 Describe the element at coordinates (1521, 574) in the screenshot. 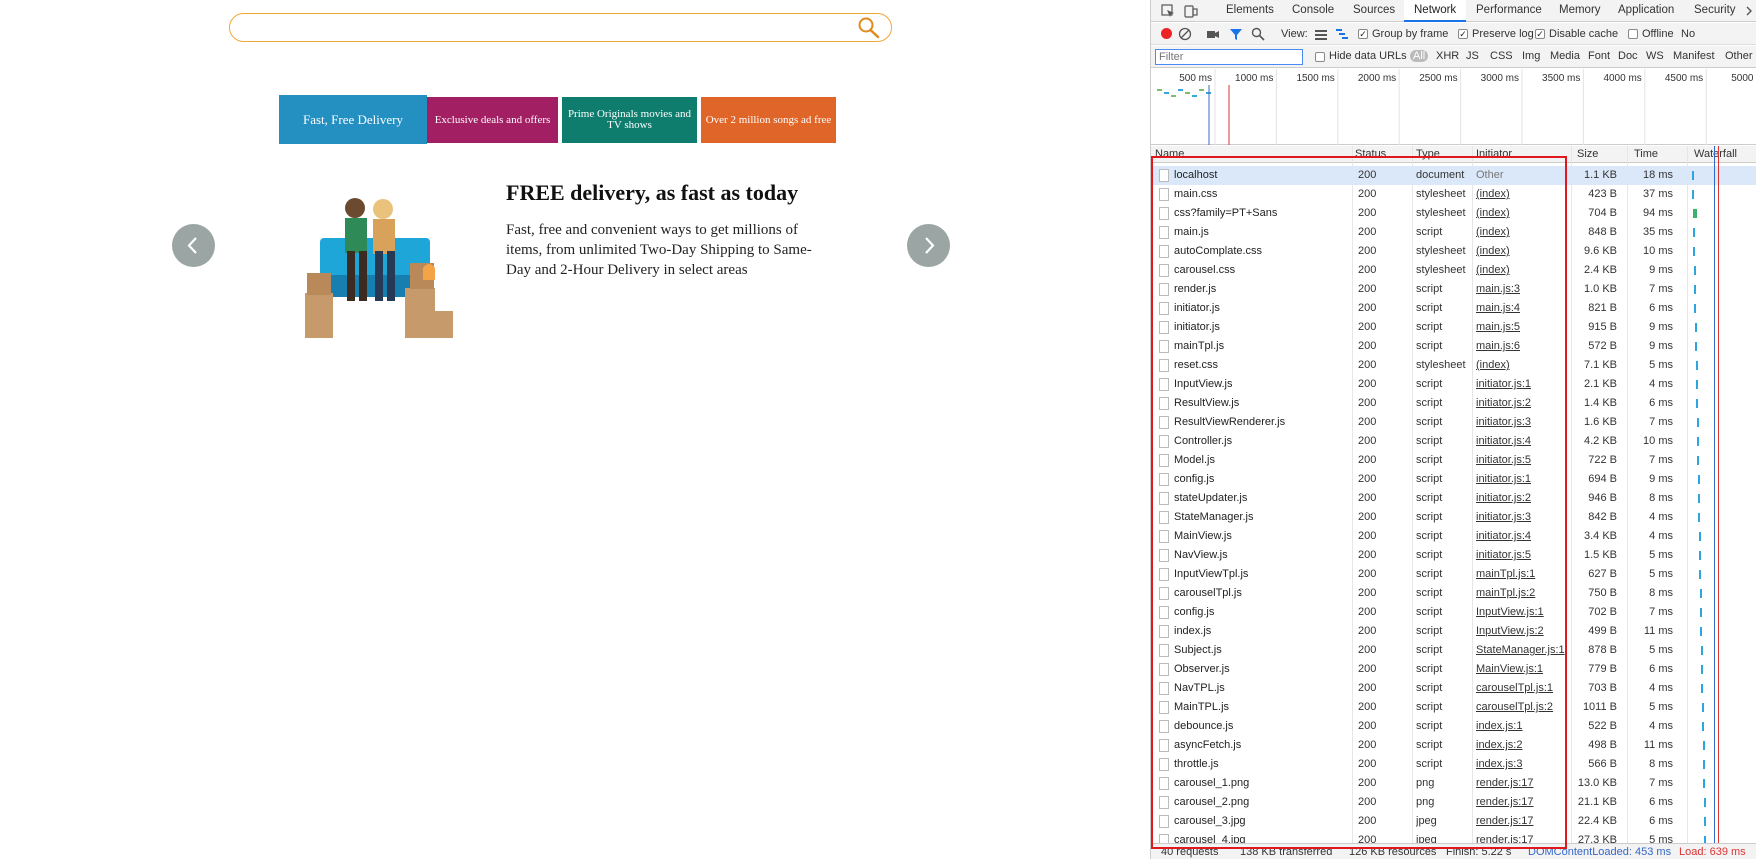

I see `request-initiator: mainTpl.js:1` at that location.